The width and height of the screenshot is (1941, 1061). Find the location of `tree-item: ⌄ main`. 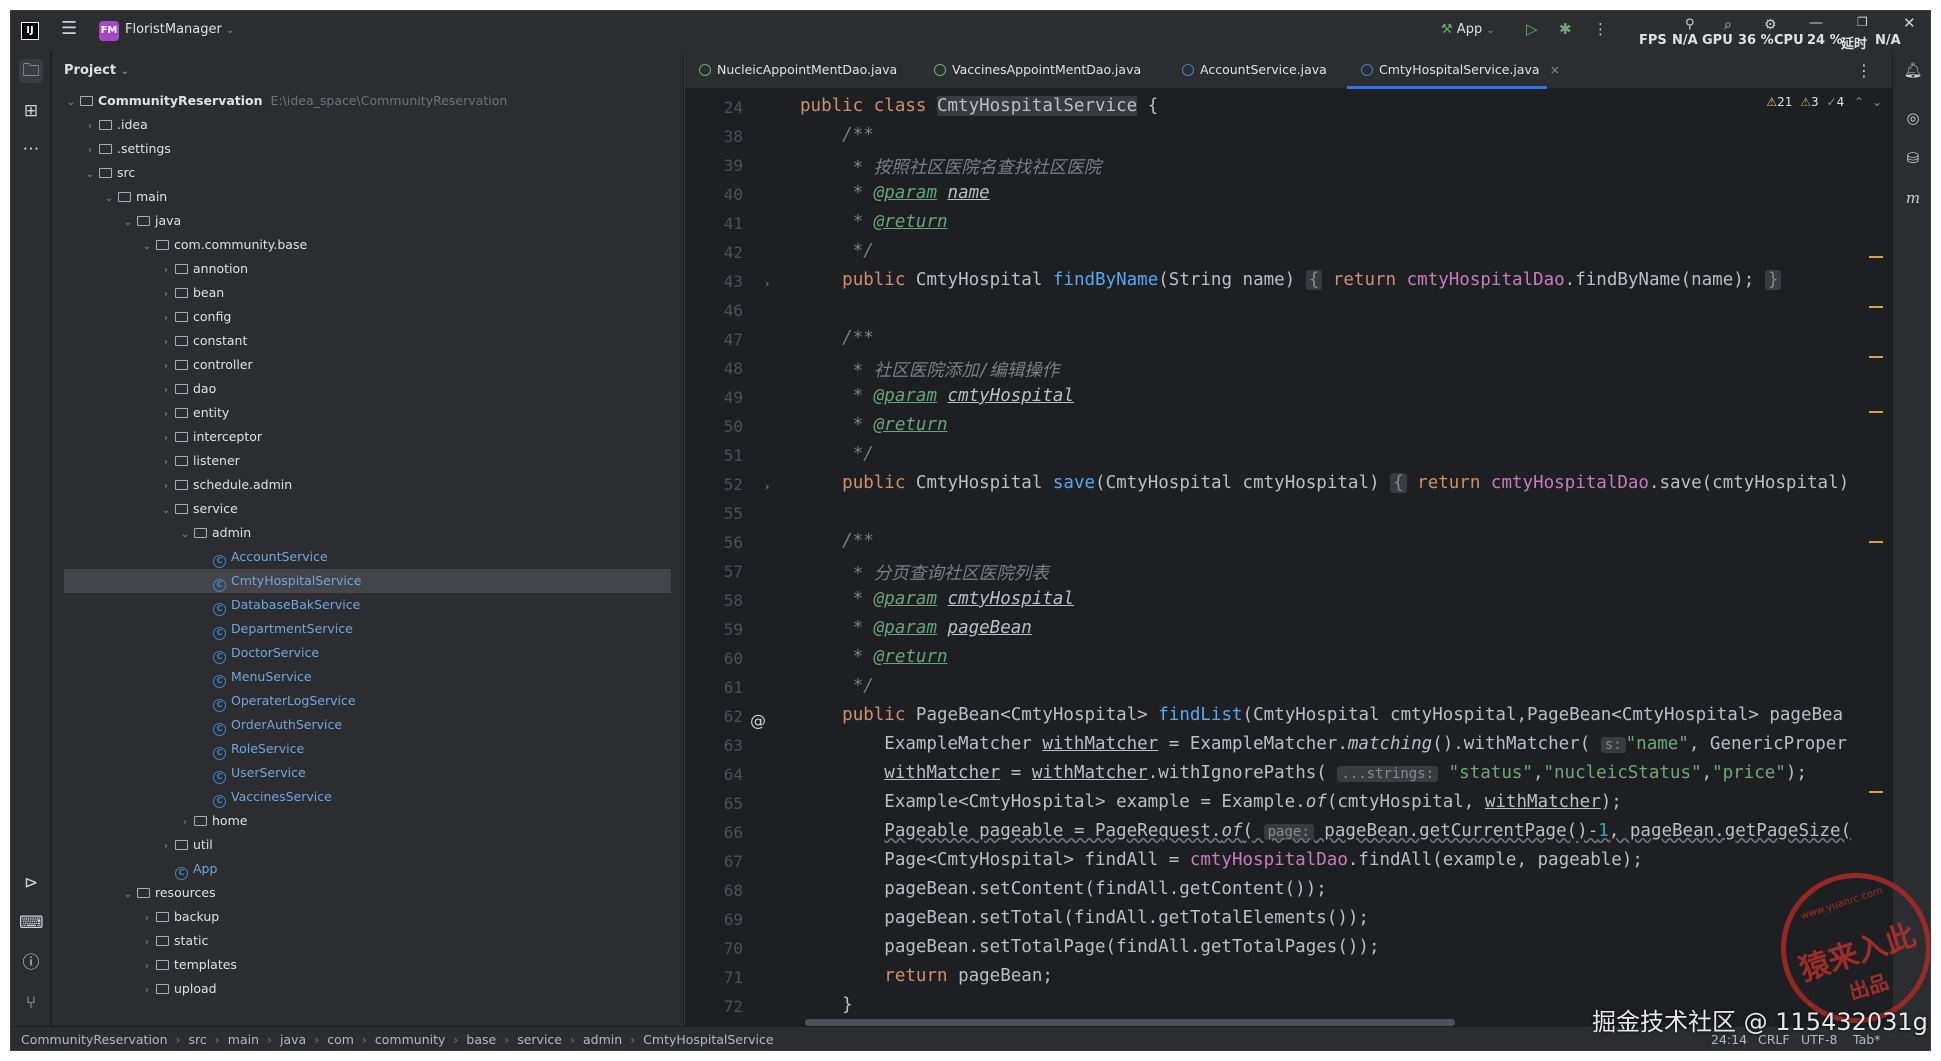

tree-item: ⌄ main is located at coordinates (367, 197).